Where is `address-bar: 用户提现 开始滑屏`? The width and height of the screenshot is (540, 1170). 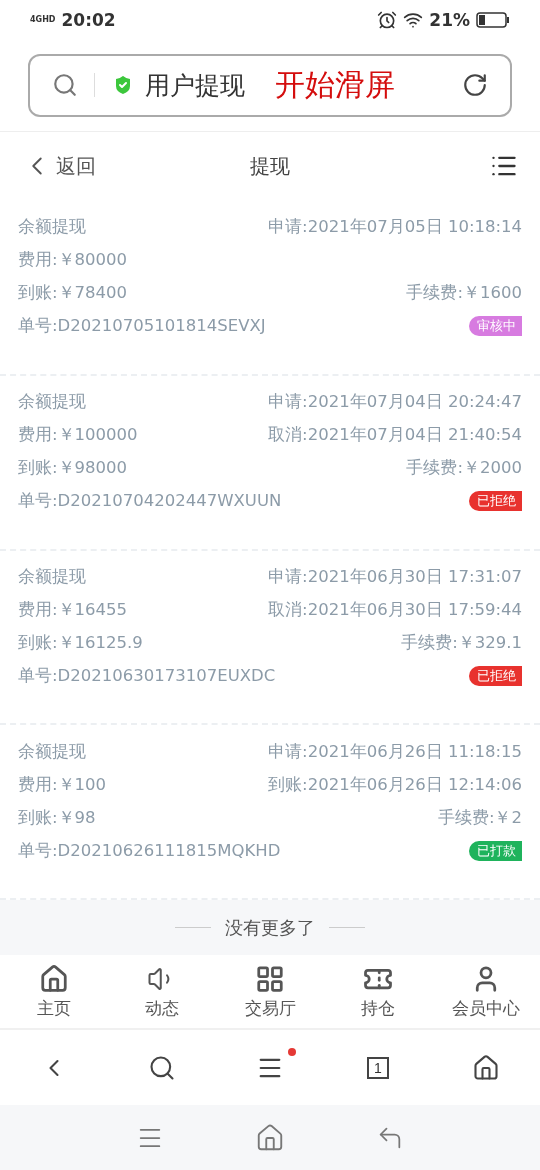
address-bar: 用户提现 开始滑屏 is located at coordinates (270, 85).